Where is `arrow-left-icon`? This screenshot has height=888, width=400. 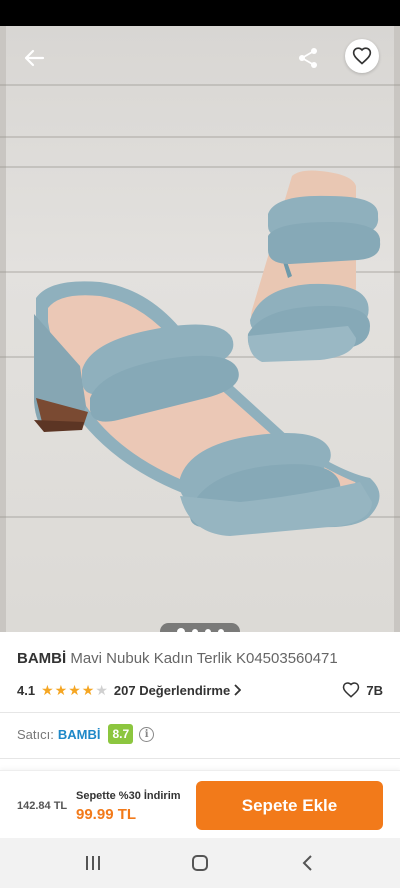
arrow-left-icon is located at coordinates (34, 58).